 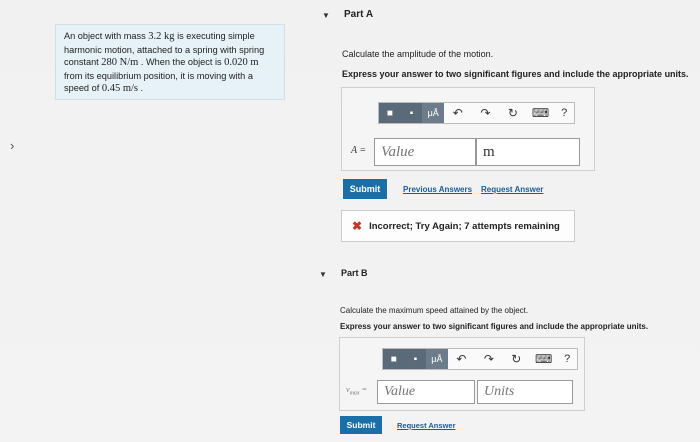 What do you see at coordinates (361, 425) in the screenshot?
I see `part-b-submit-button: Submit` at bounding box center [361, 425].